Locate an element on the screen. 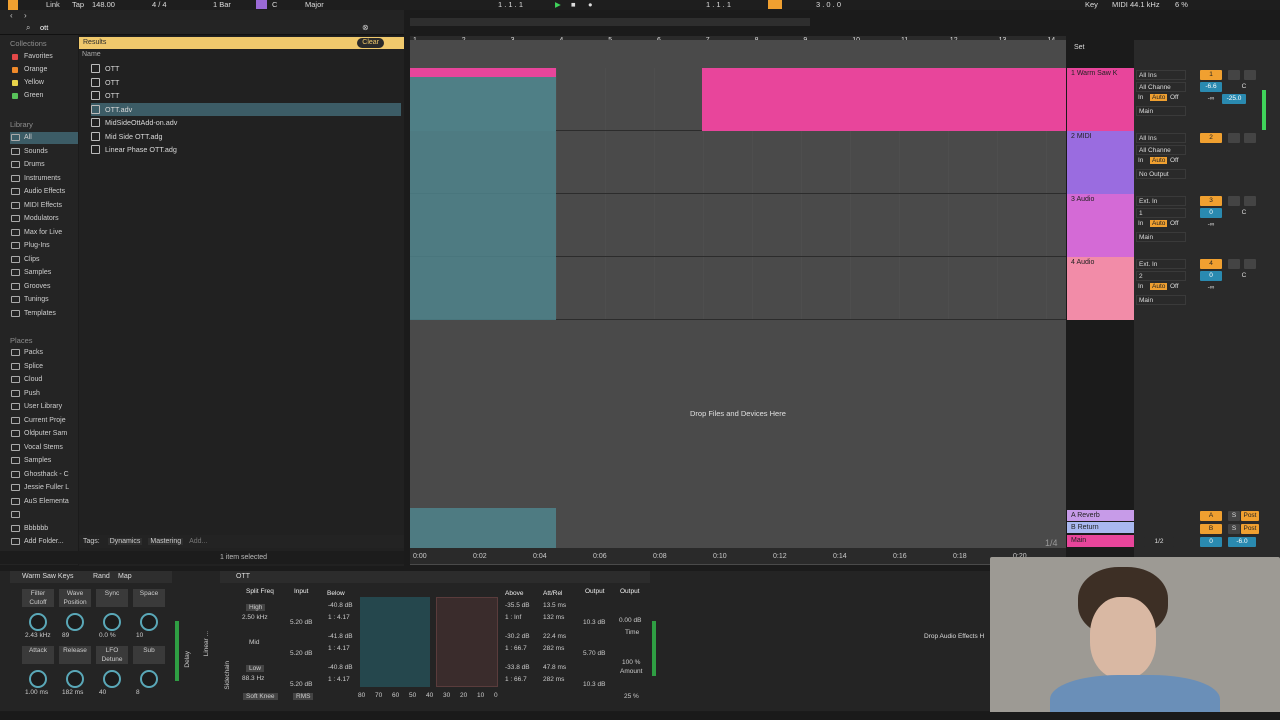  library-item-11: Grooves is located at coordinates (44, 287).